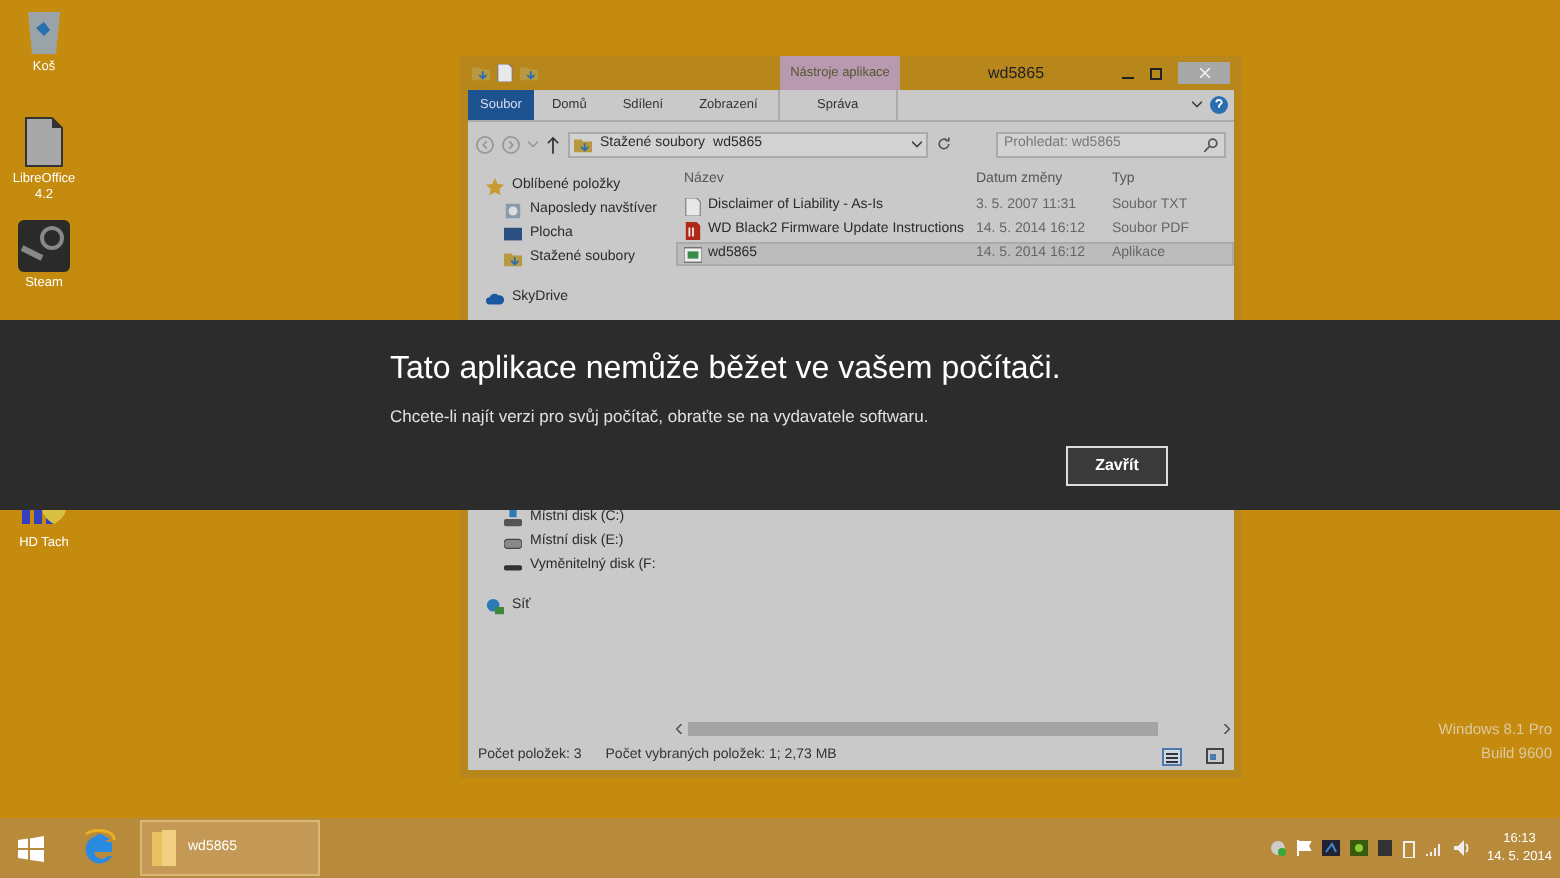 Image resolution: width=1560 pixels, height=878 pixels. Describe the element at coordinates (495, 606) in the screenshot. I see `network-icon` at that location.